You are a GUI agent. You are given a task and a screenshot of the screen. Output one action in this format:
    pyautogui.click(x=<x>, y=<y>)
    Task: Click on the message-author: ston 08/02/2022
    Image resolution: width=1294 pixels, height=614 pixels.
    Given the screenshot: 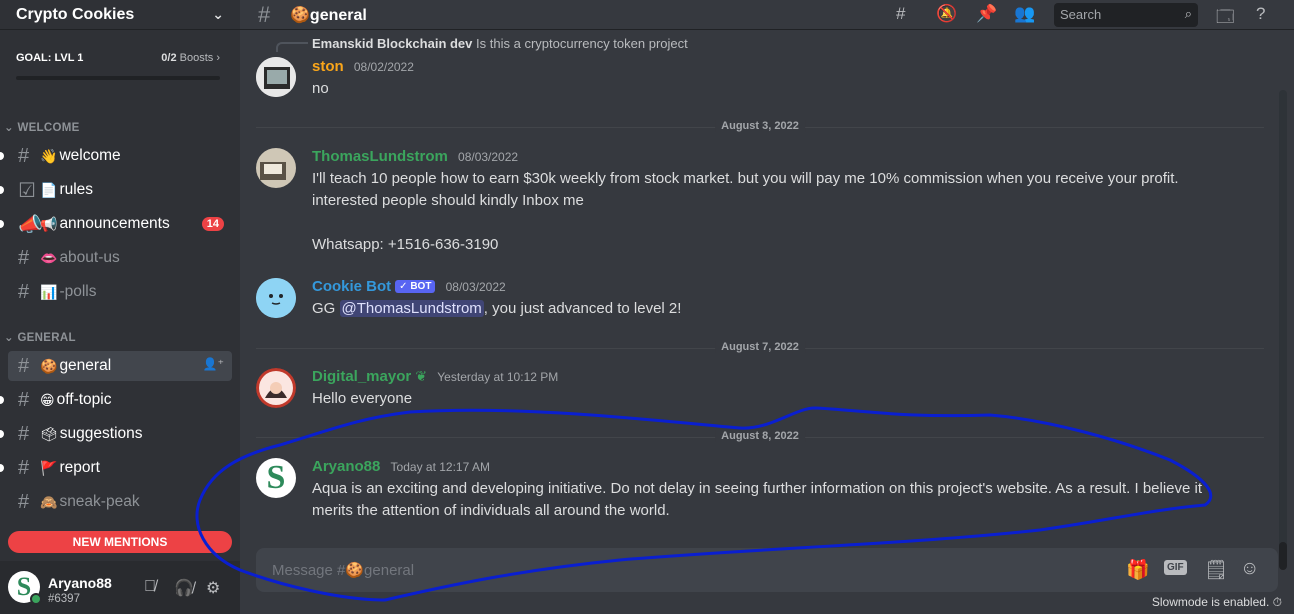 What is the action you would take?
    pyautogui.click(x=363, y=66)
    